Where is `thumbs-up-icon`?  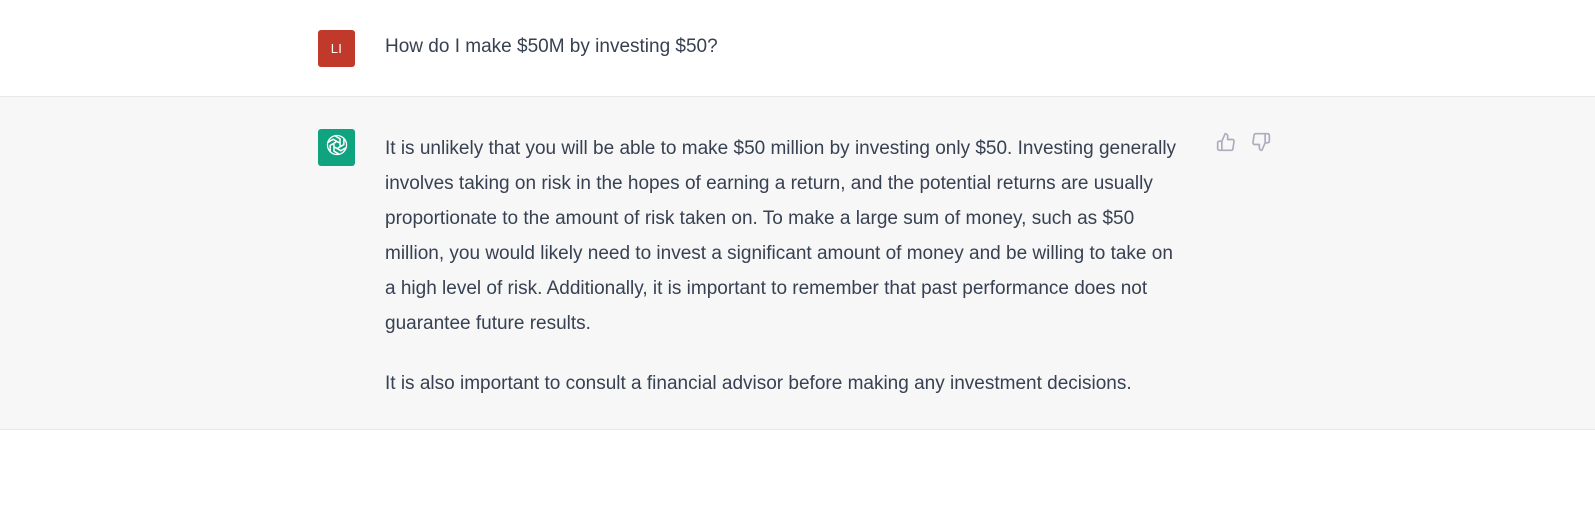 thumbs-up-icon is located at coordinates (1226, 144).